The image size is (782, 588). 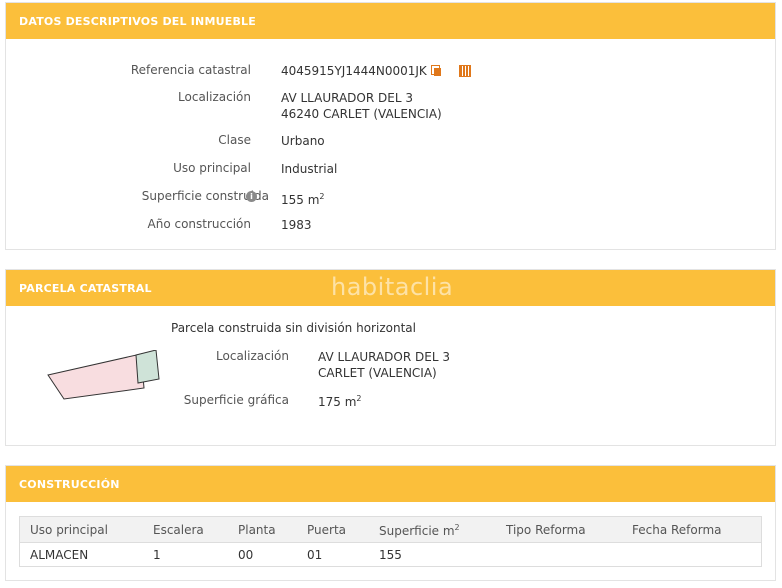 What do you see at coordinates (309, 169) in the screenshot?
I see `uso-principal-value: Industrial` at bounding box center [309, 169].